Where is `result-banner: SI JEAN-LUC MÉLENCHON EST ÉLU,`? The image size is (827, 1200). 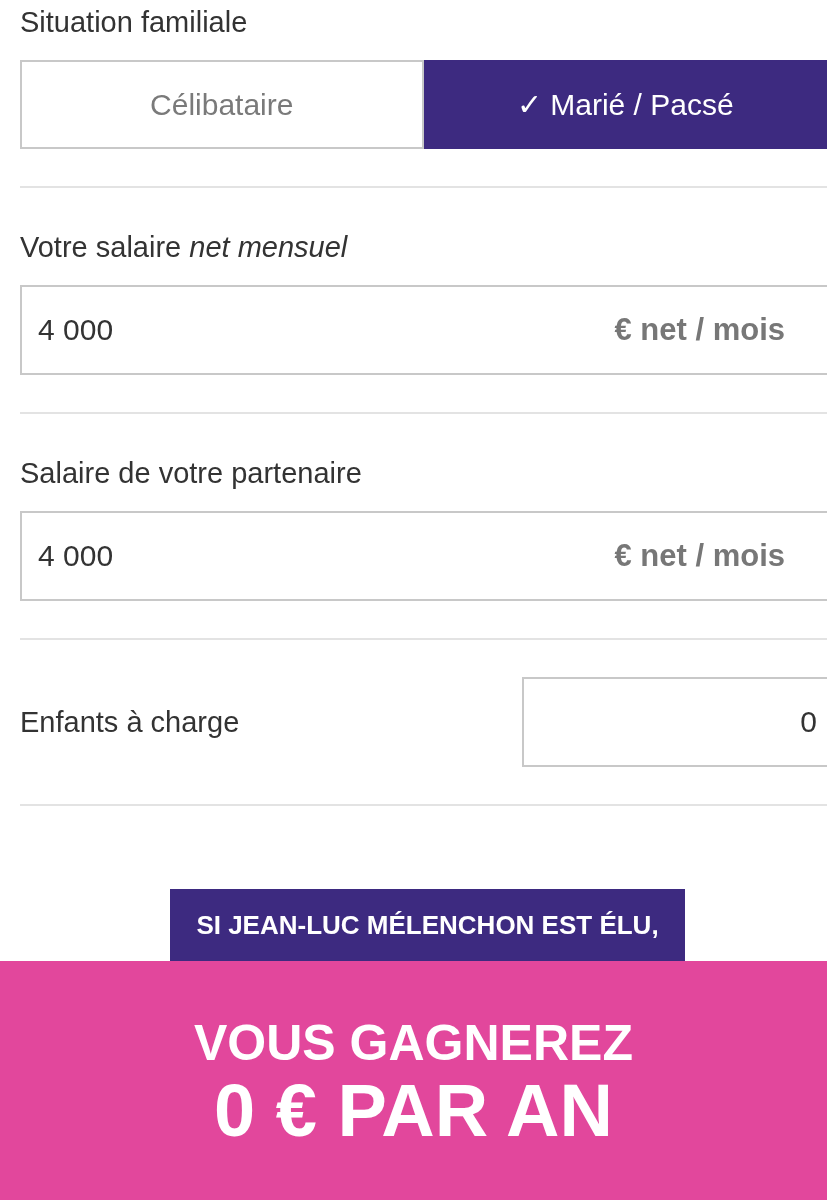
result-banner: SI JEAN-LUC MÉLENCHON EST ÉLU, is located at coordinates (427, 925).